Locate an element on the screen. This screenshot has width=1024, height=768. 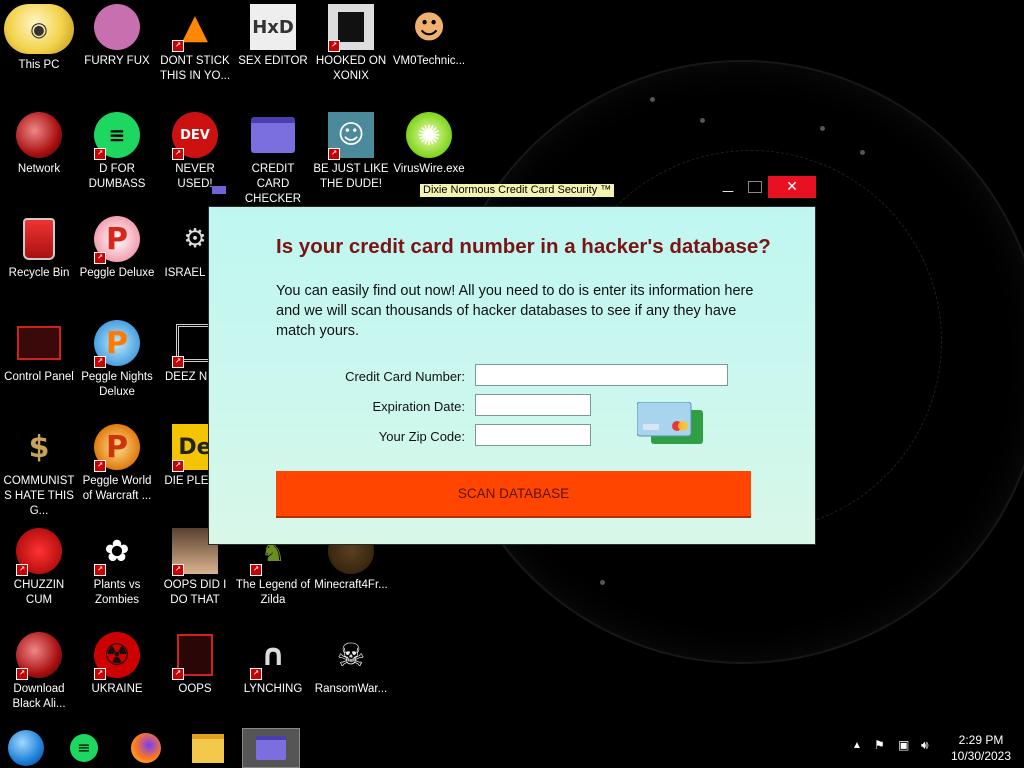
d-for-dumbass-icon: ≡ is located at coordinates (84, 748).